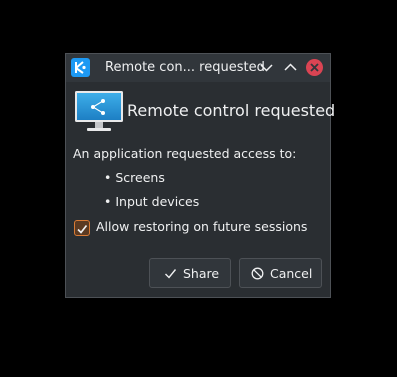 This screenshot has height=377, width=397. I want to click on chevron-down-icon, so click(266, 68).